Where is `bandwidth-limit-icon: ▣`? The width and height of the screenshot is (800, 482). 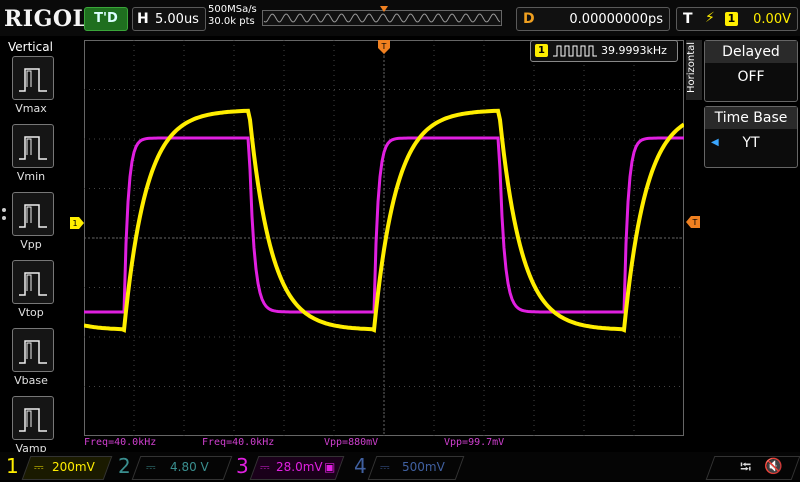
bandwidth-limit-icon: ▣ is located at coordinates (330, 467).